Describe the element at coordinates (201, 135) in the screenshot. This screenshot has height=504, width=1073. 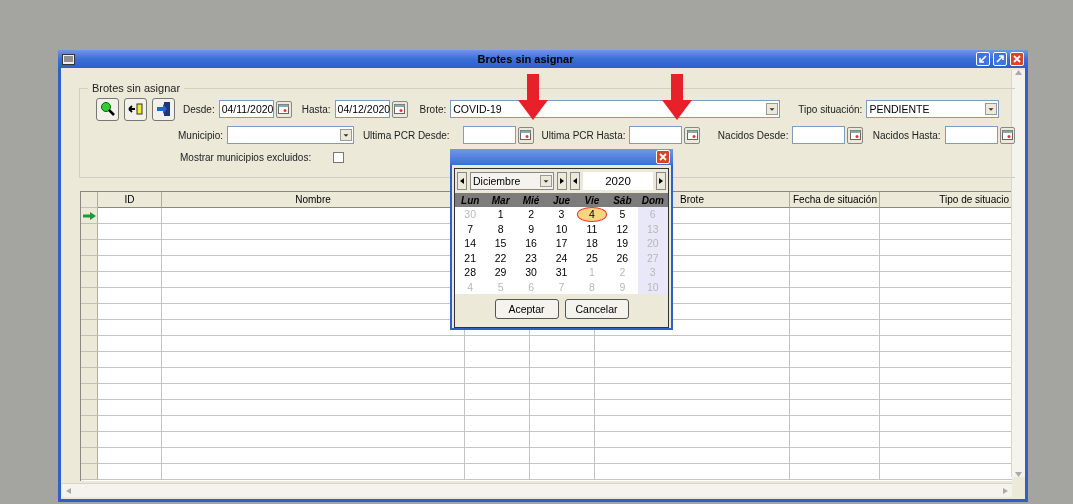
I see `field-label: Municipio:` at that location.